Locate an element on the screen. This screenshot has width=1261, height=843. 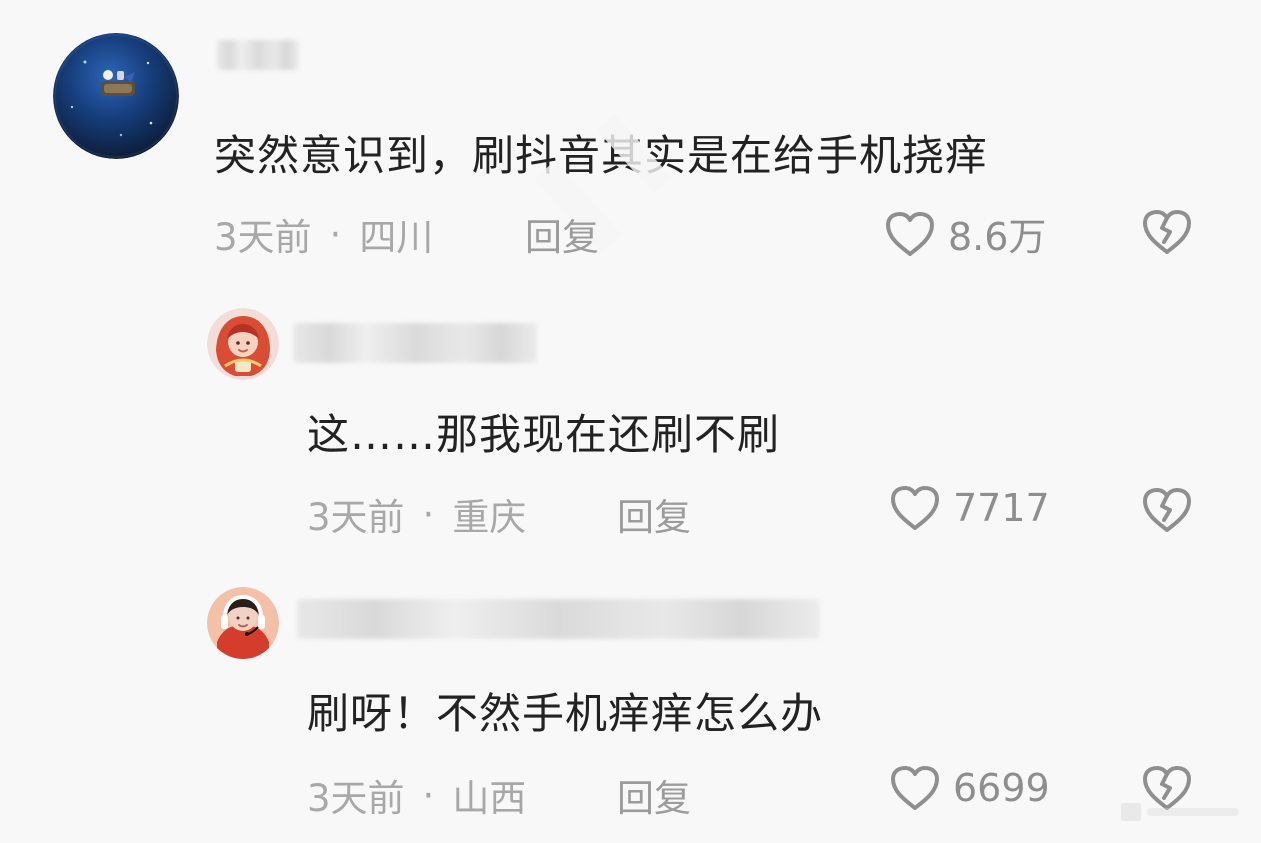
headset-girl-avatar-icon is located at coordinates (243, 623).